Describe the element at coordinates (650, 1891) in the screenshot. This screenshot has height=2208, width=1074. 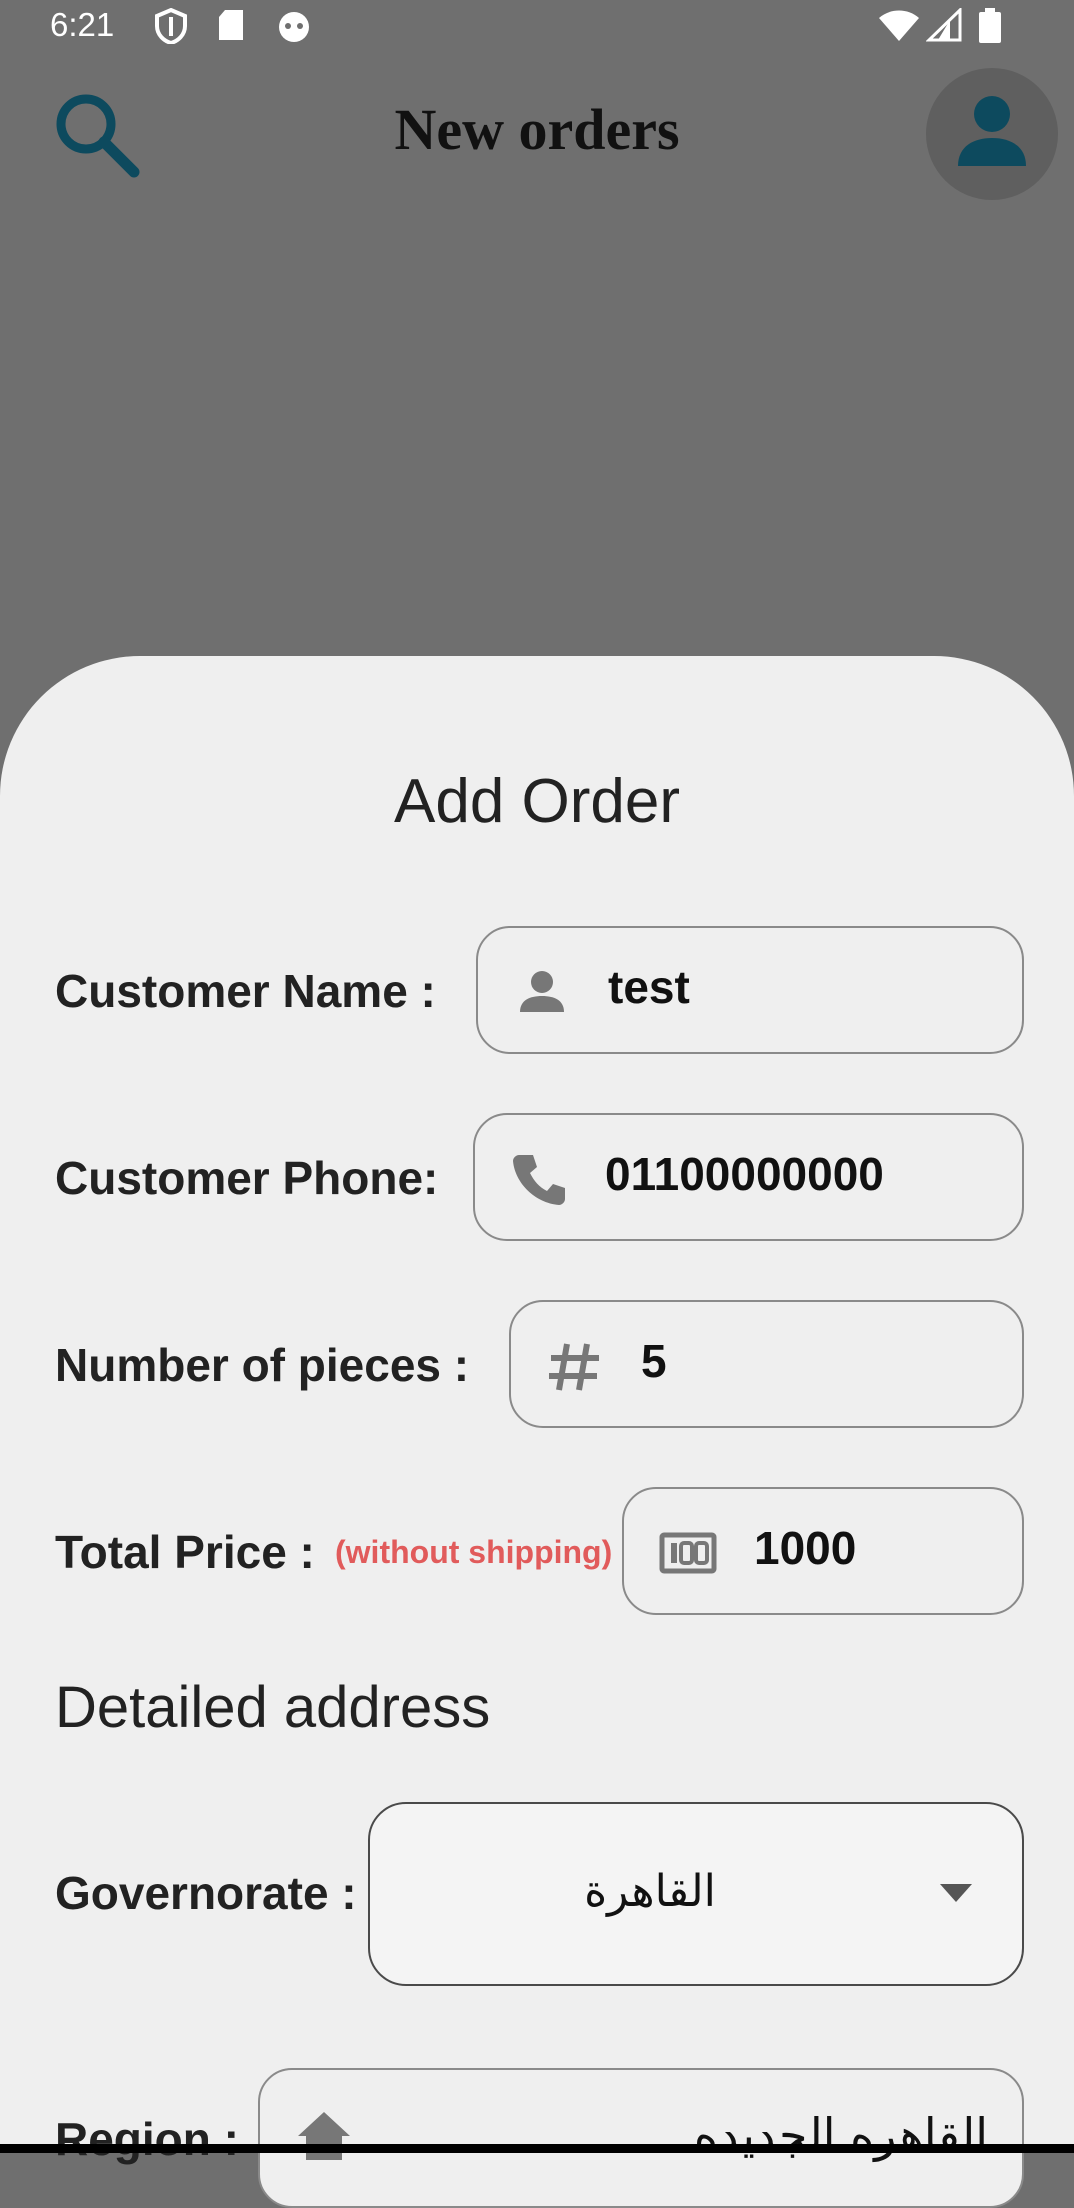
I see `governorate-value: القاهرة` at that location.